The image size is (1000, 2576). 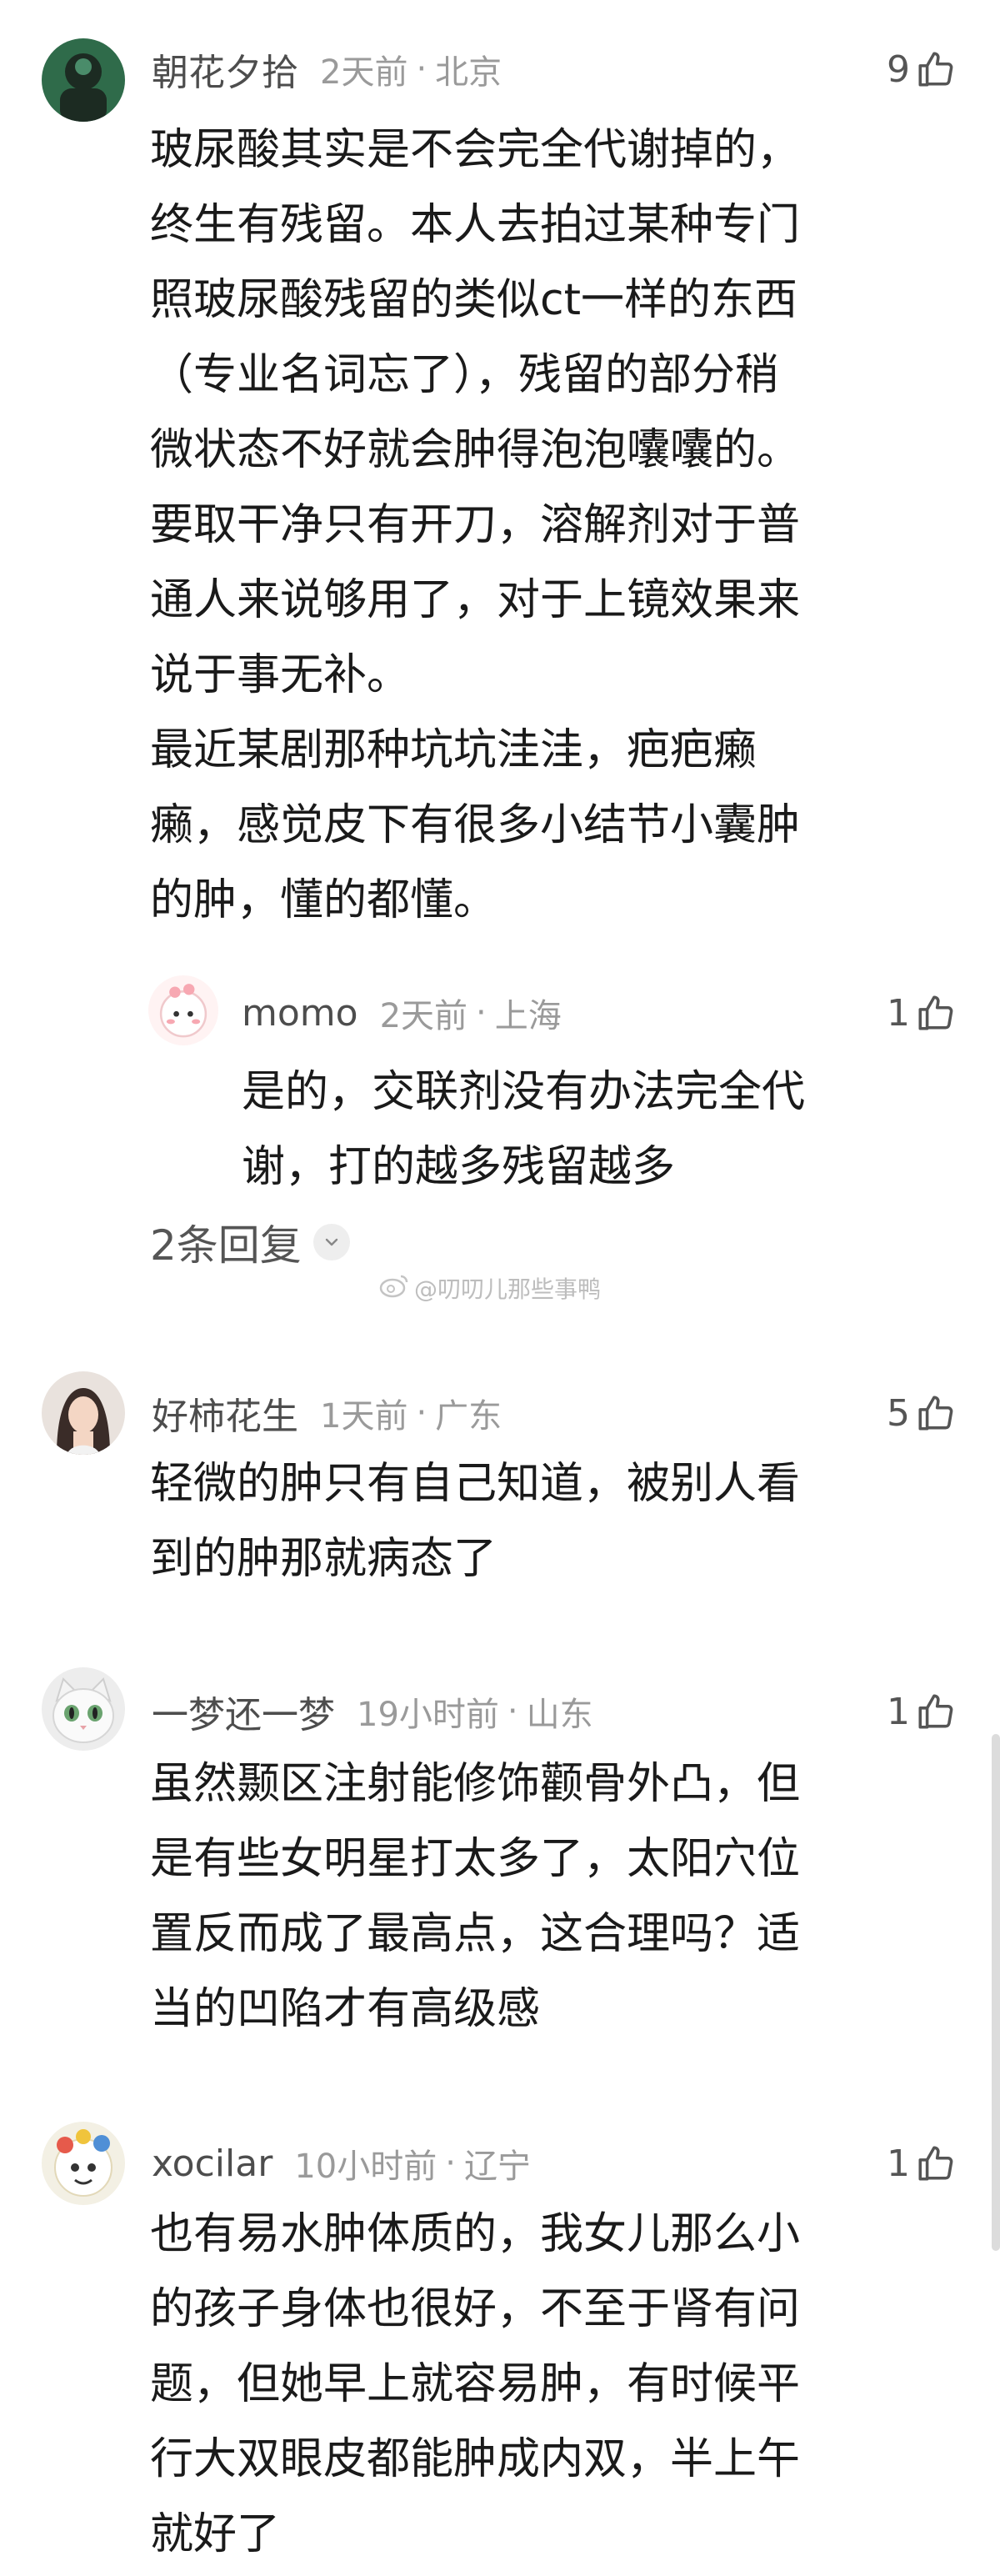 I want to click on username: momo, so click(x=300, y=1013).